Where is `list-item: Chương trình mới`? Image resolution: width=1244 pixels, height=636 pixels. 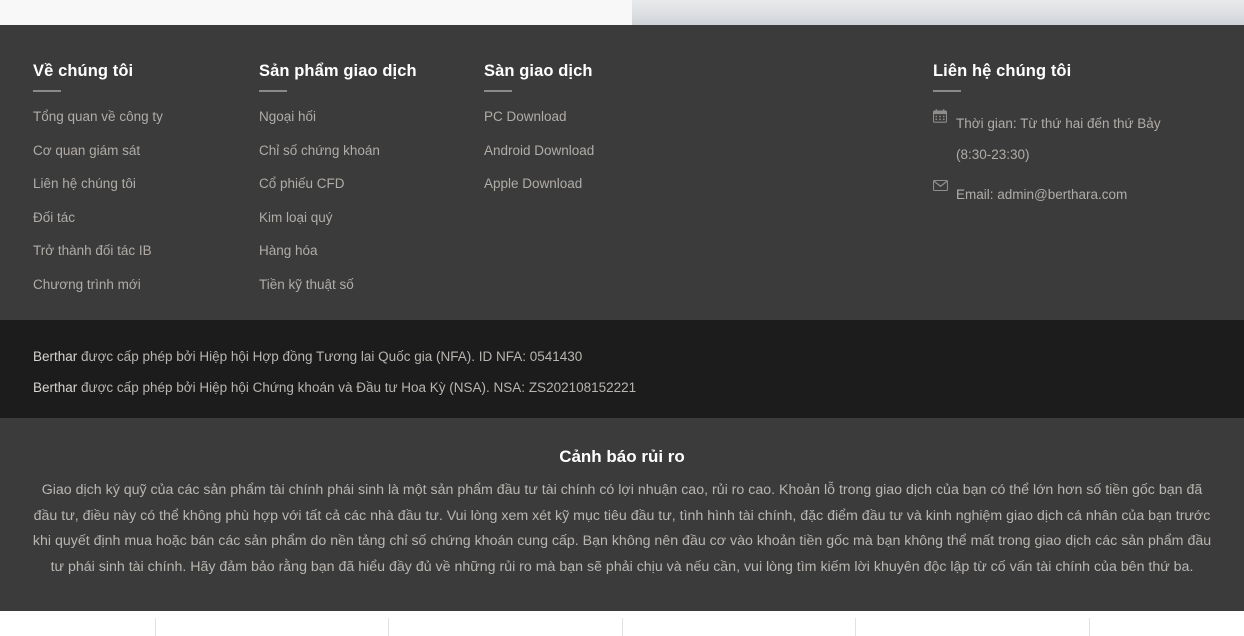
list-item: Chương trình mới is located at coordinates (98, 285).